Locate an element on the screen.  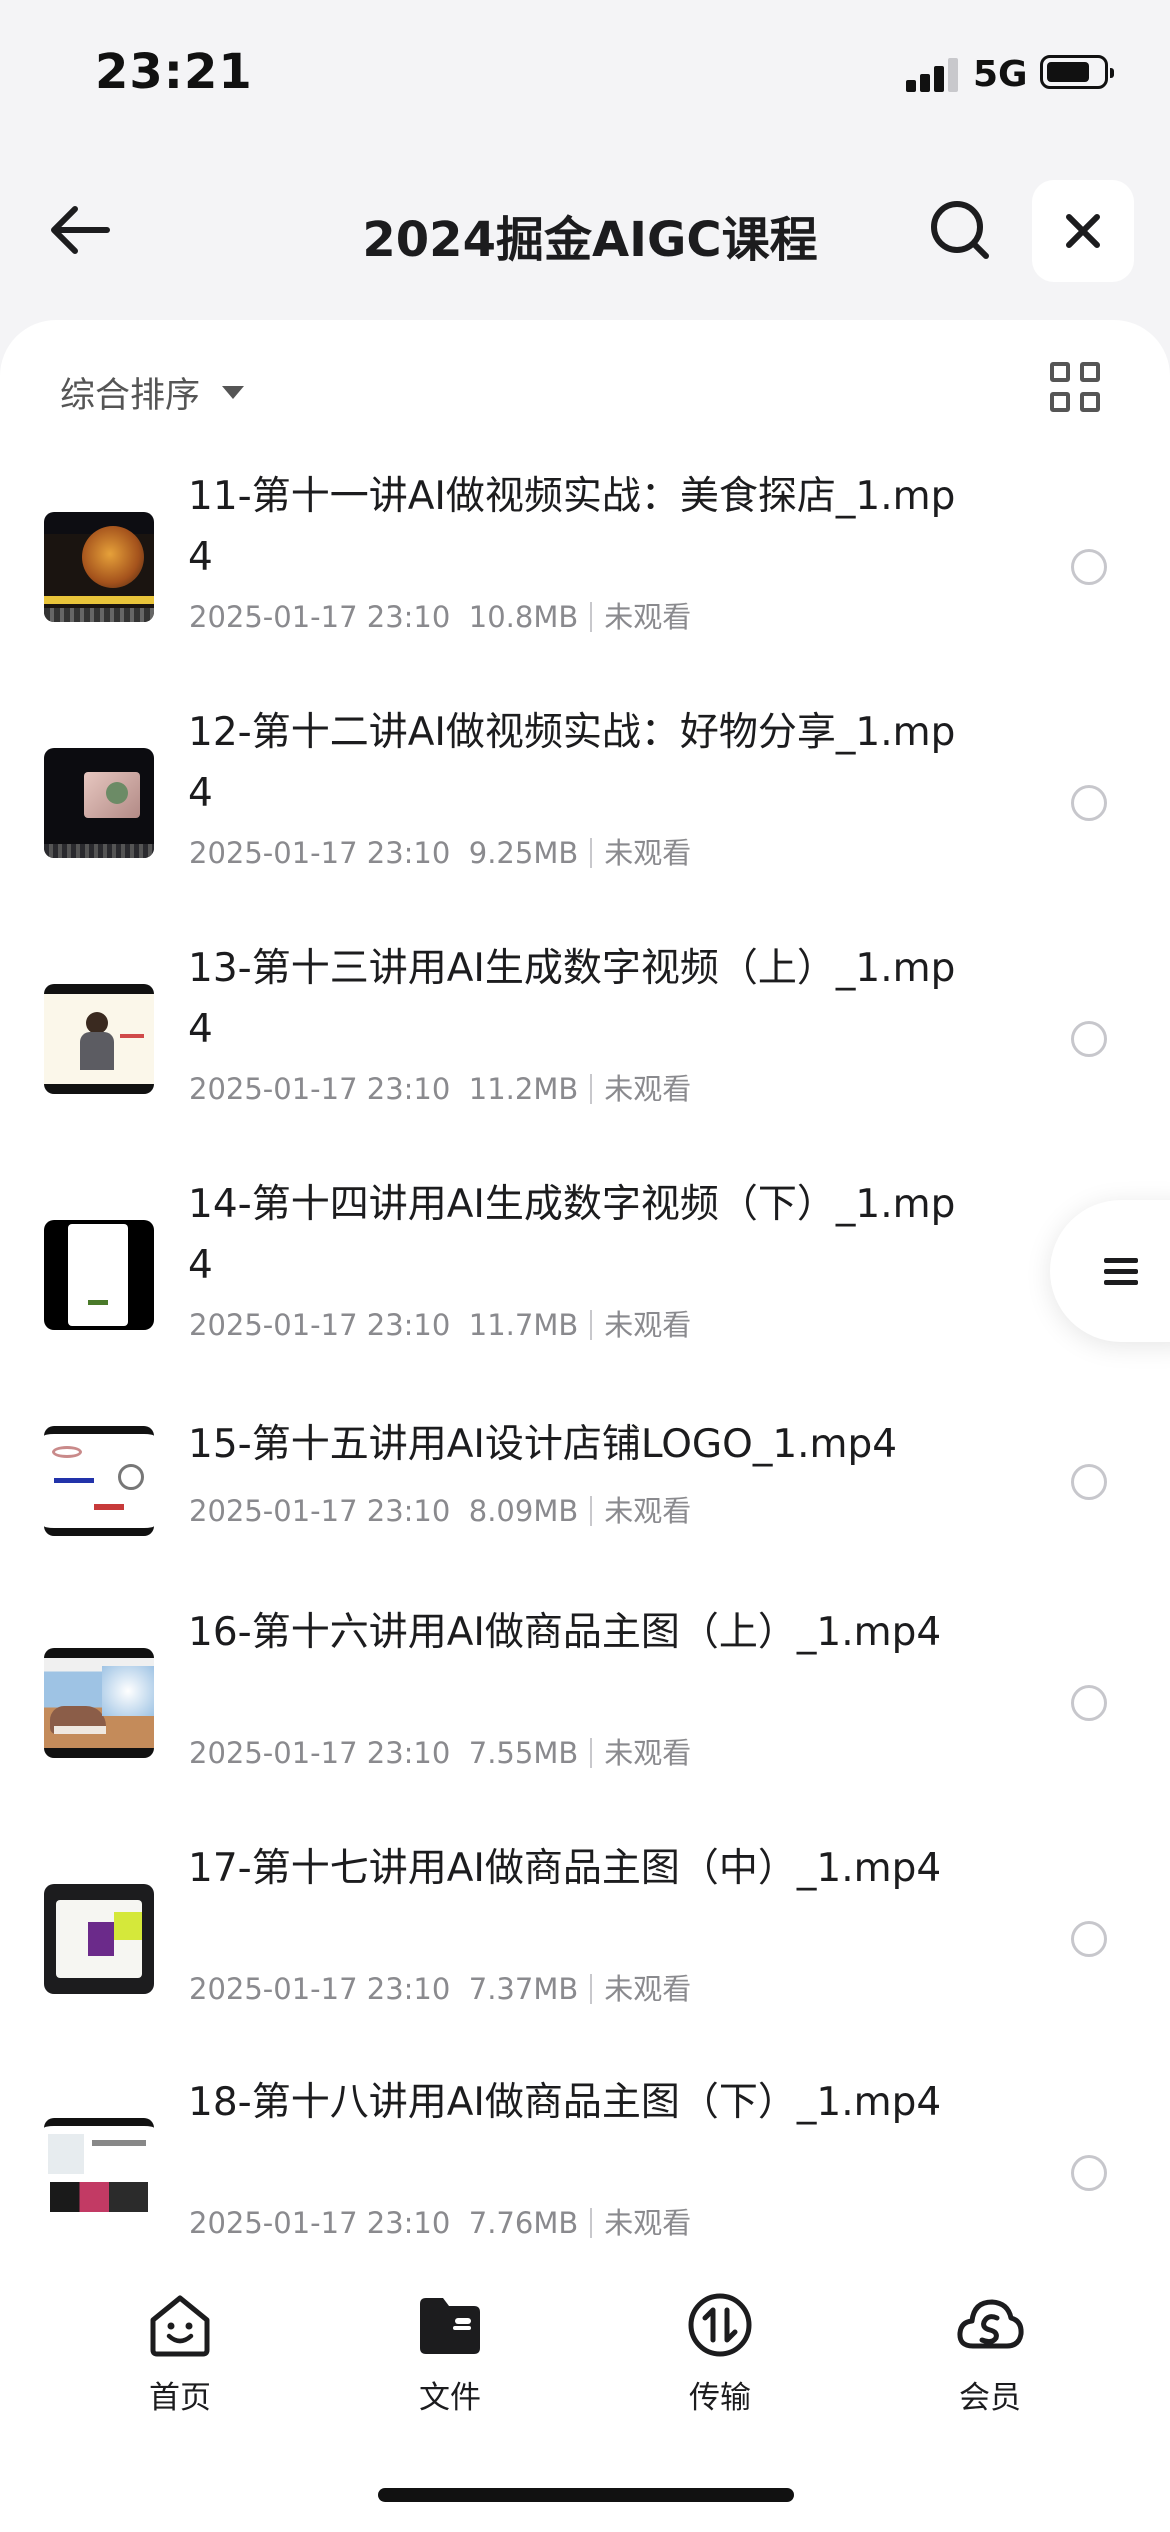
header: 2024掘金AIGC课程 is located at coordinates (585, 230).